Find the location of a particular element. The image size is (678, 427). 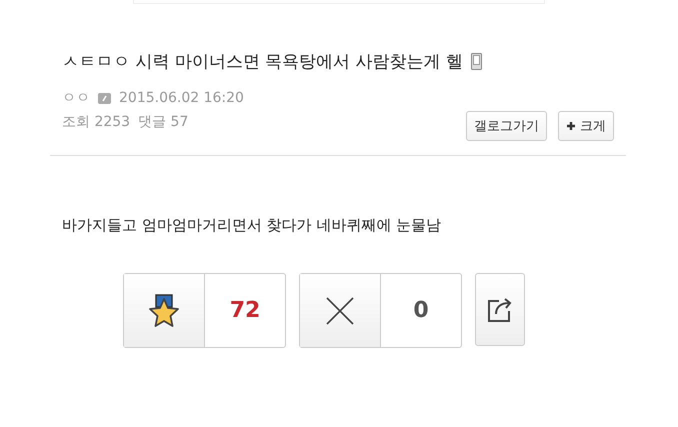

author-name: ㅇㅇ is located at coordinates (76, 98).